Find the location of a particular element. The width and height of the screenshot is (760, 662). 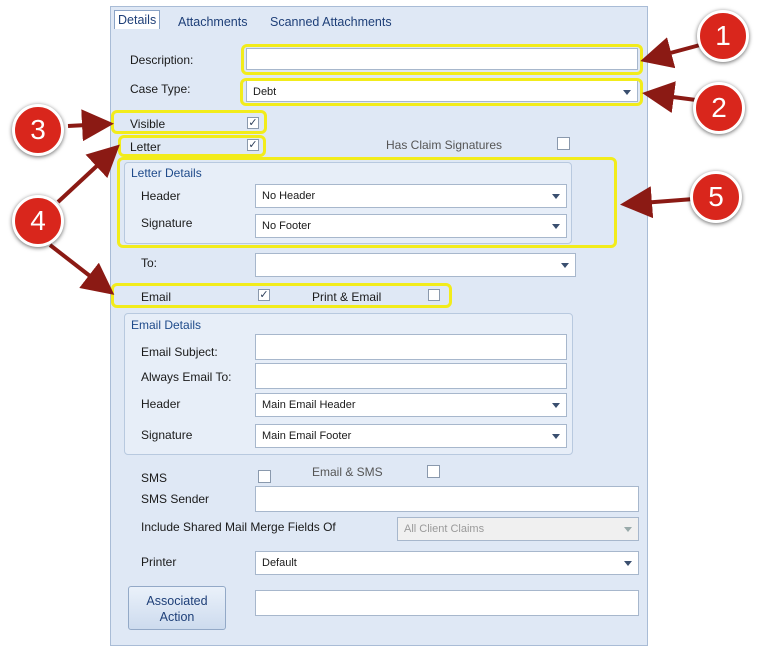

callout-1: 1 is located at coordinates (723, 36).